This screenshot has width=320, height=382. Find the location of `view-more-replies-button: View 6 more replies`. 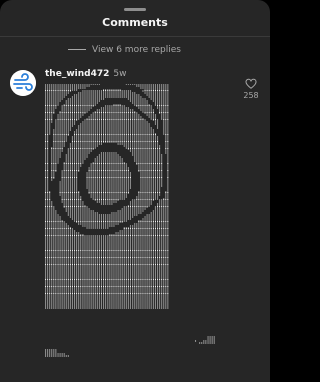

view-more-replies-button: View 6 more replies is located at coordinates (124, 50).